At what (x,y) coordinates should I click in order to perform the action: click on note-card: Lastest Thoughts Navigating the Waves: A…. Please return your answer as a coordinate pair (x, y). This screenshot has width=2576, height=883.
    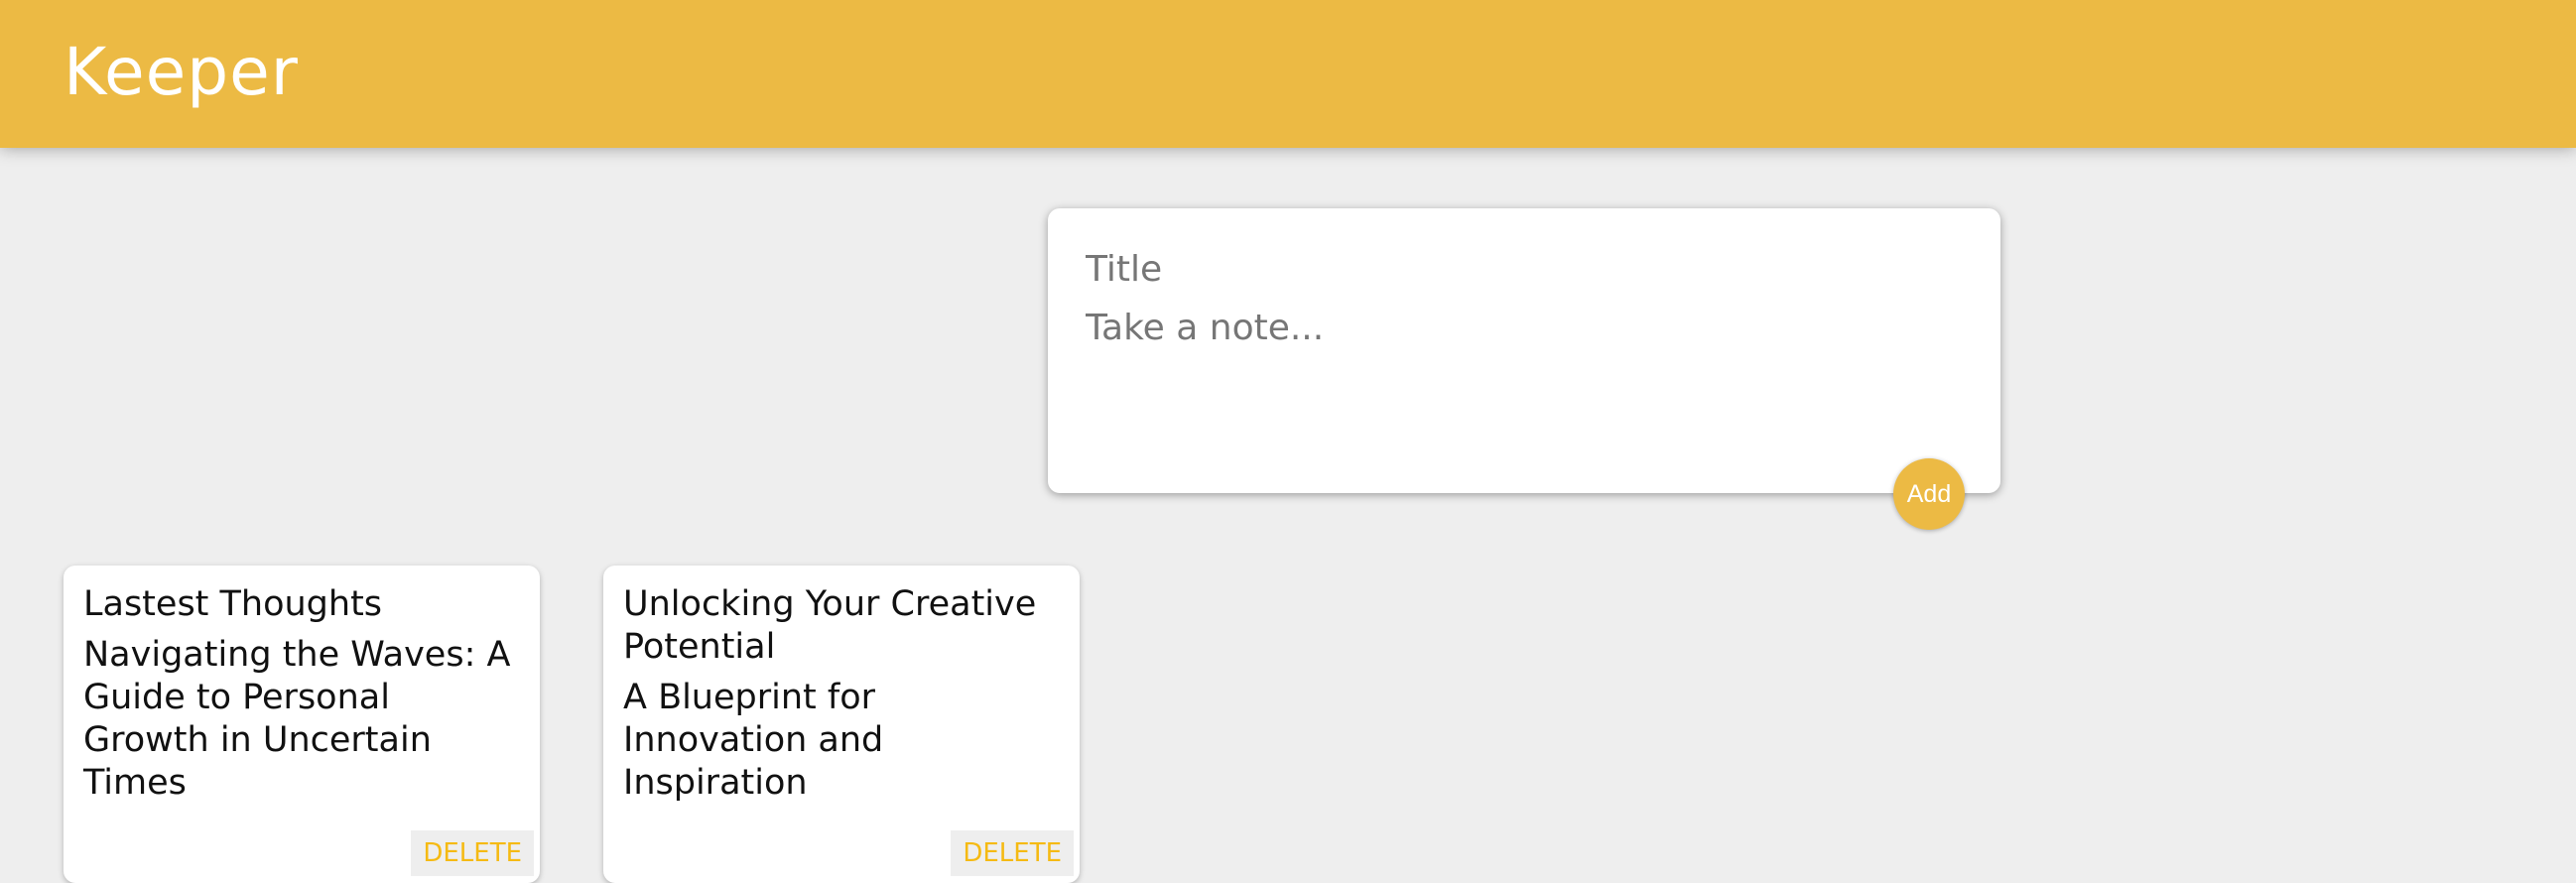
    Looking at the image, I should click on (302, 724).